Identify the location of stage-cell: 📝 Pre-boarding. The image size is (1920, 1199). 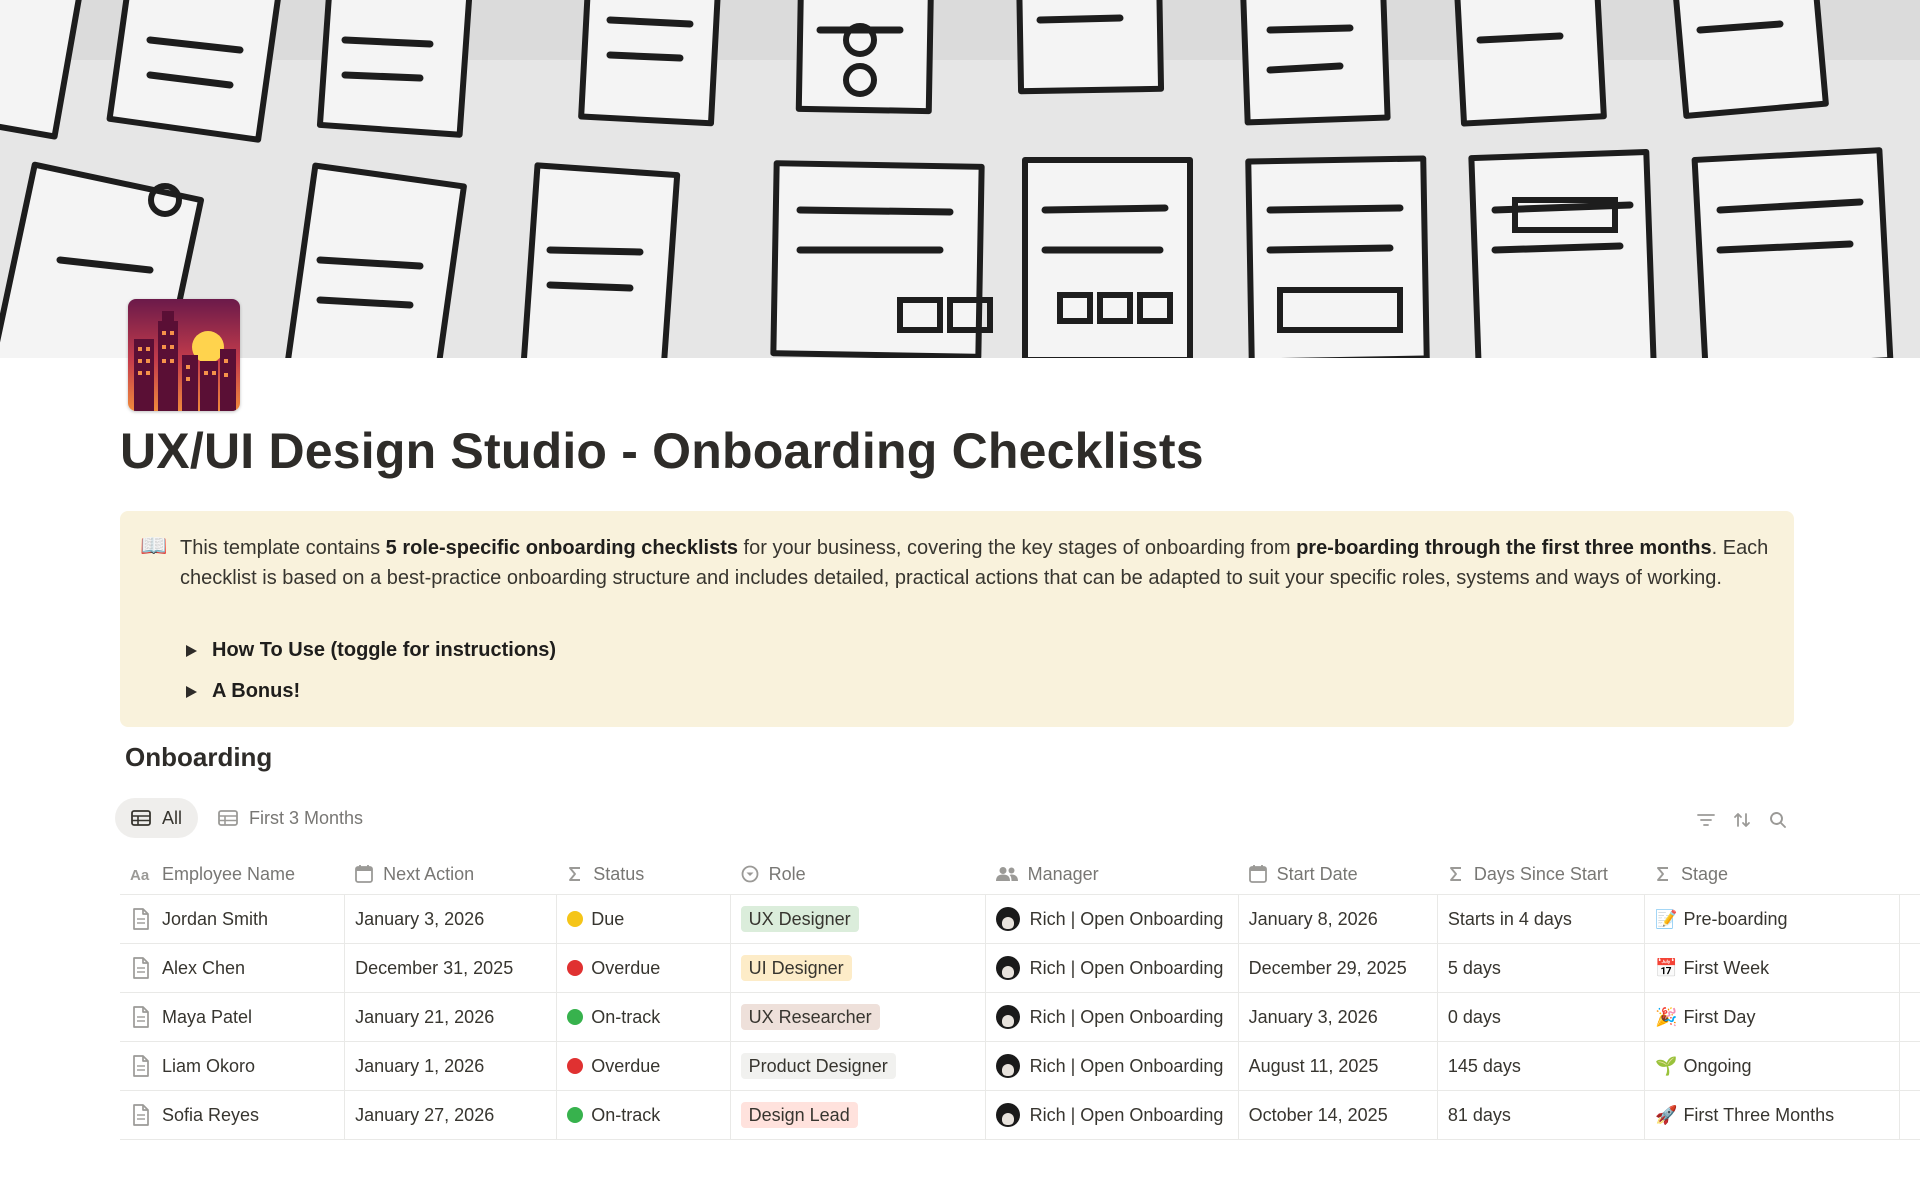
(1772, 919).